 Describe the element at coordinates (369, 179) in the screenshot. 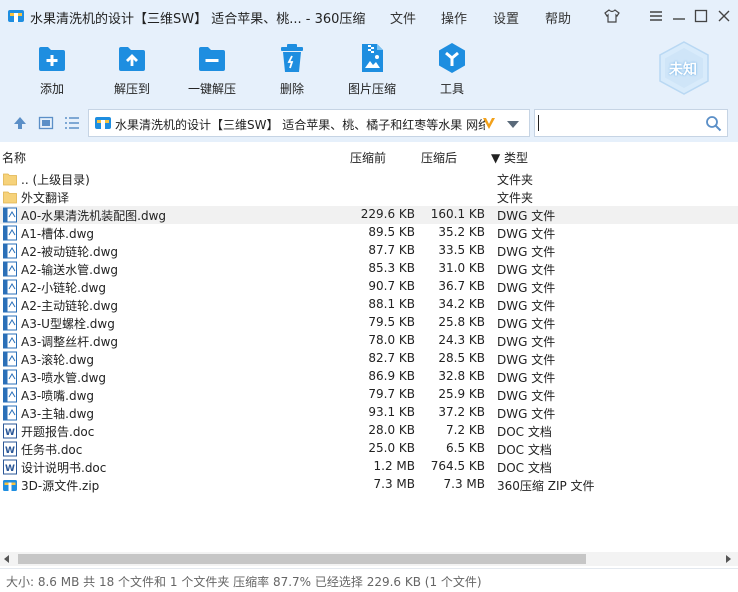

I see `file-row: .. (上级目录) 文件夹` at that location.